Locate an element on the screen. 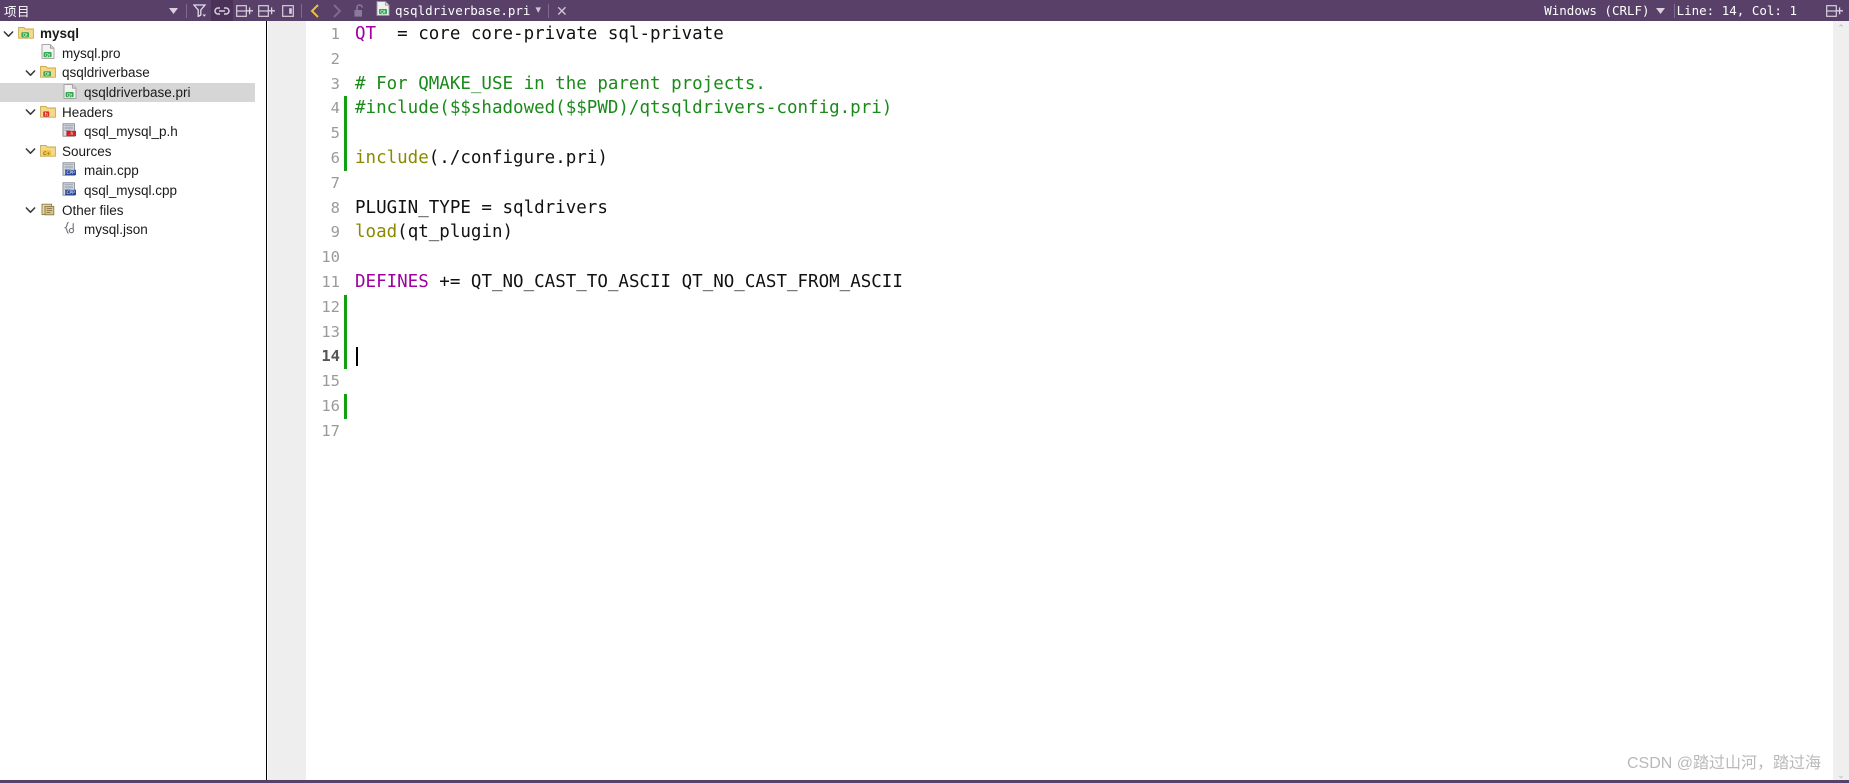 The image size is (1849, 783). chevron-down-icon: ▾ is located at coordinates (538, 10).